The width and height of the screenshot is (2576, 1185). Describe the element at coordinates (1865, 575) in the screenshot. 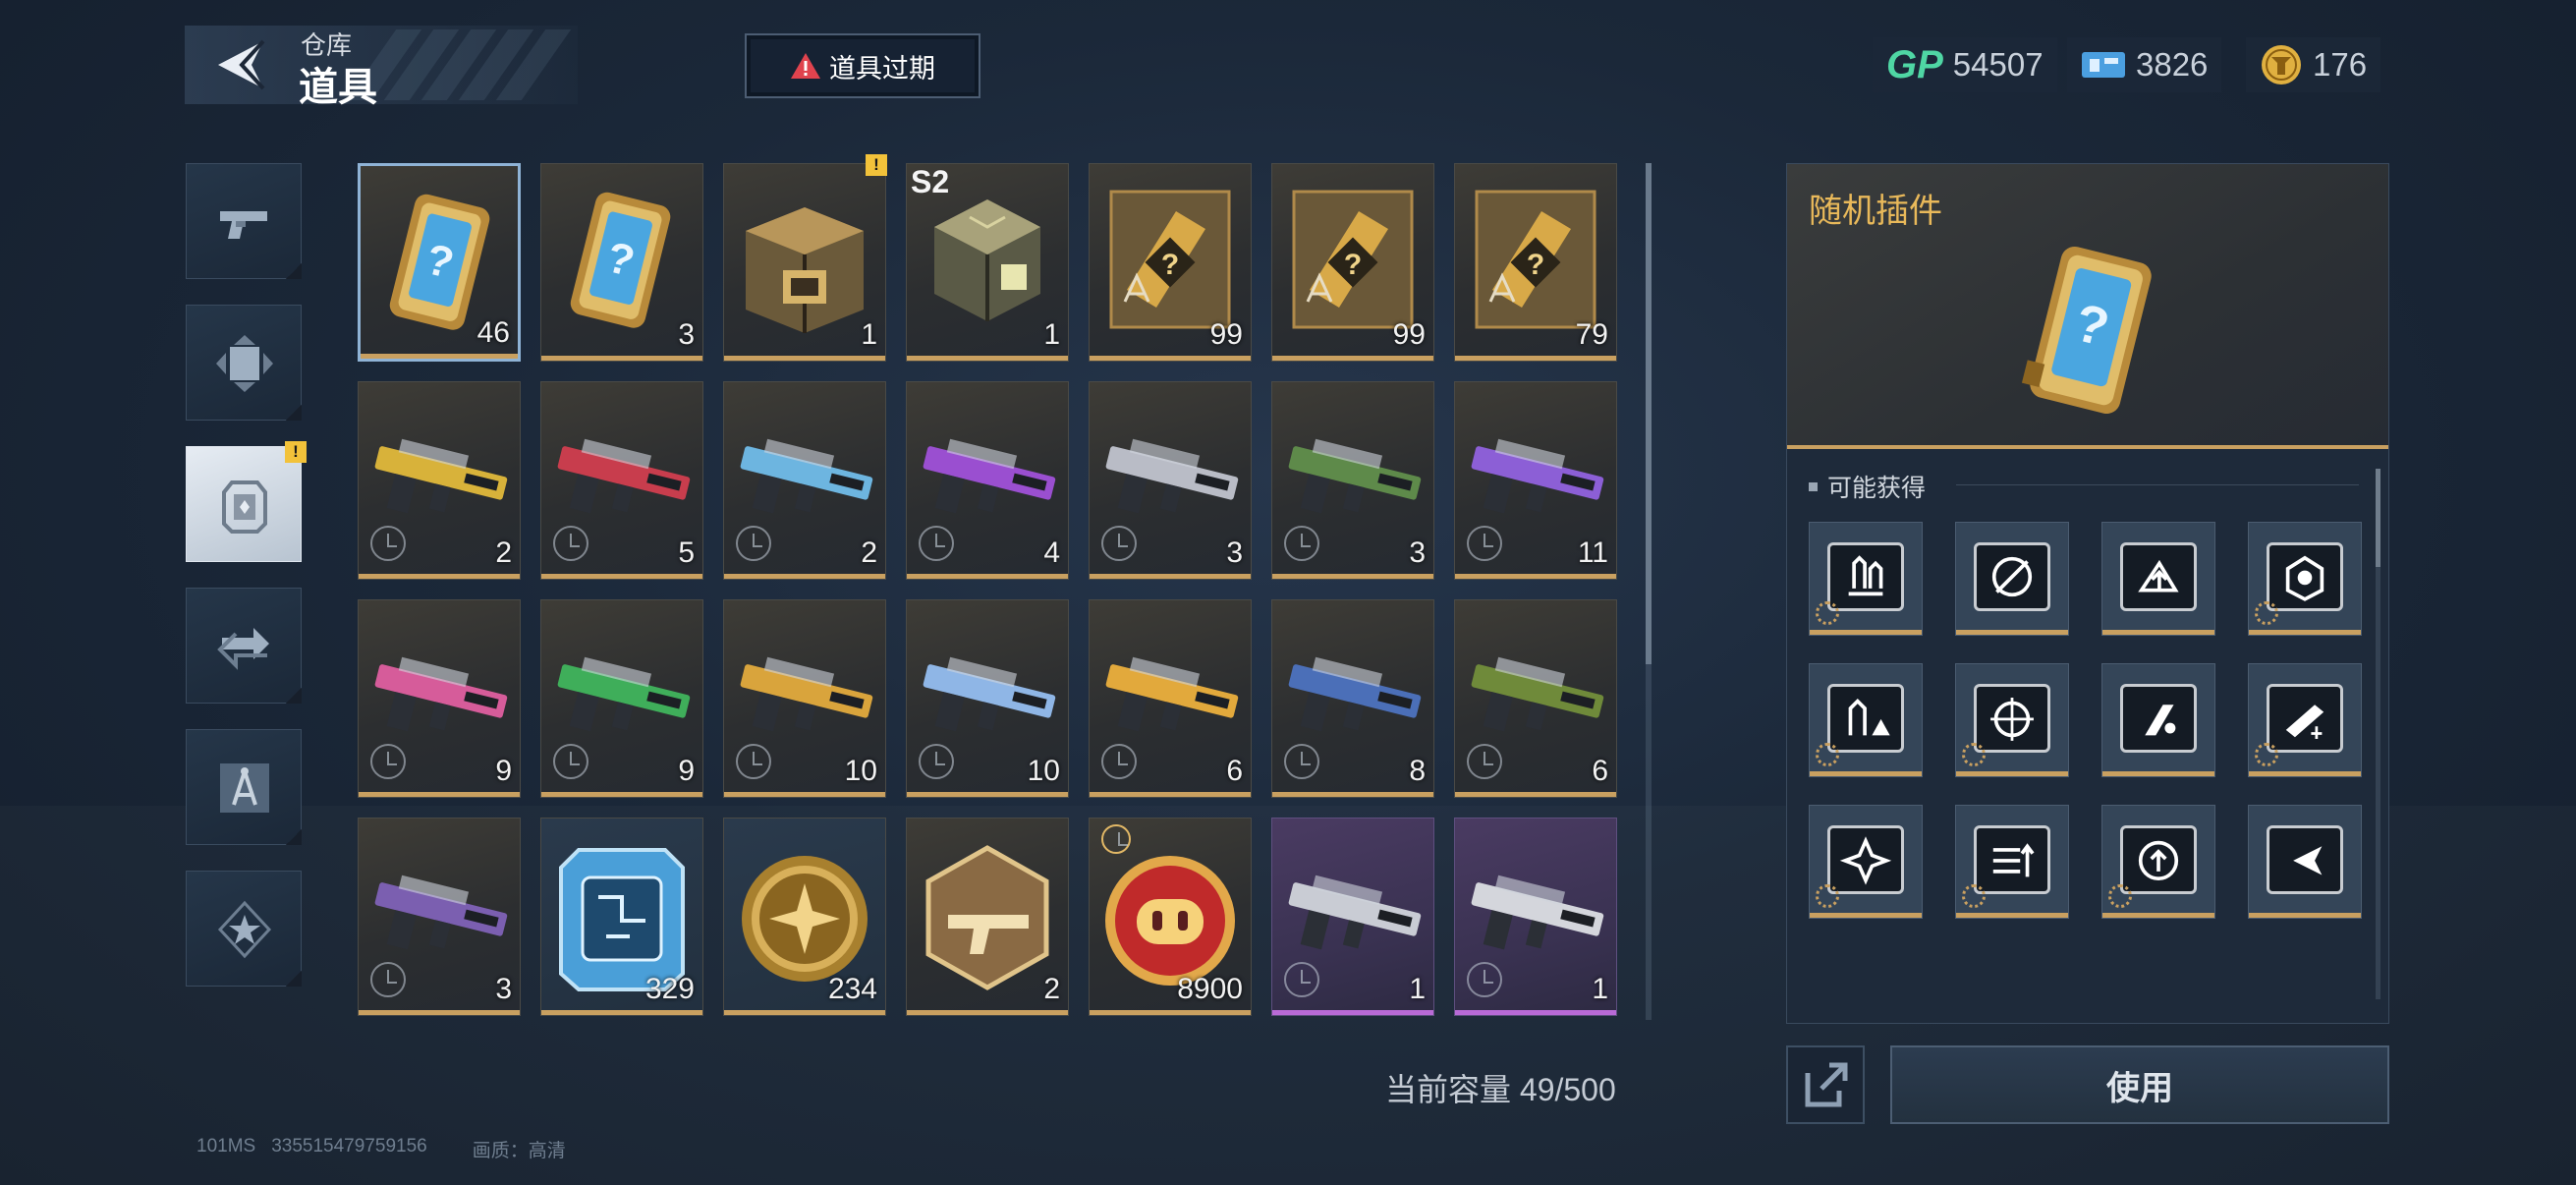

I see `bullets-plugin-icon` at that location.